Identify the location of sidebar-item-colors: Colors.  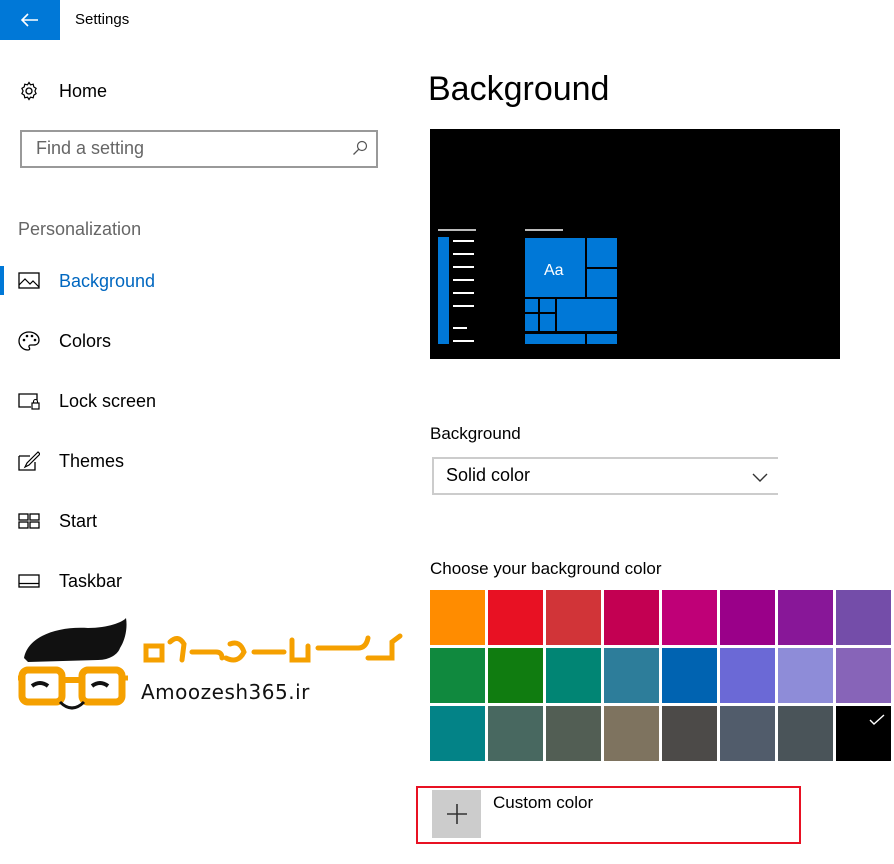
(200, 341).